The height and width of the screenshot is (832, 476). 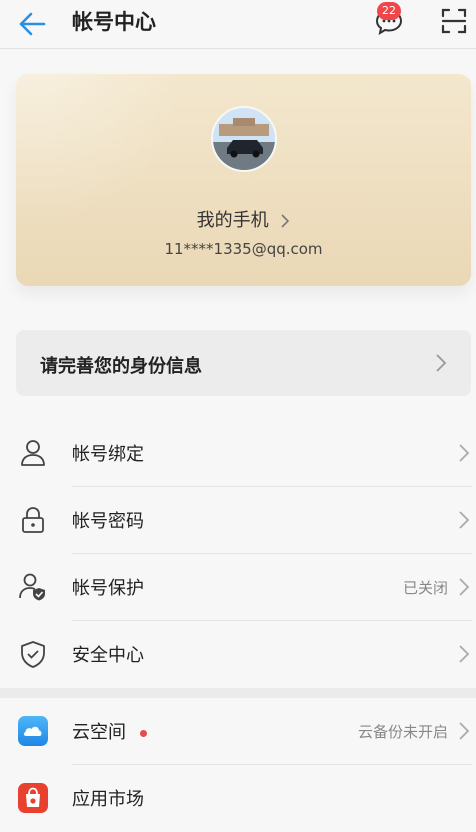 I want to click on menu-item-account-protection: 帐号保护 已关闭, so click(x=238, y=587).